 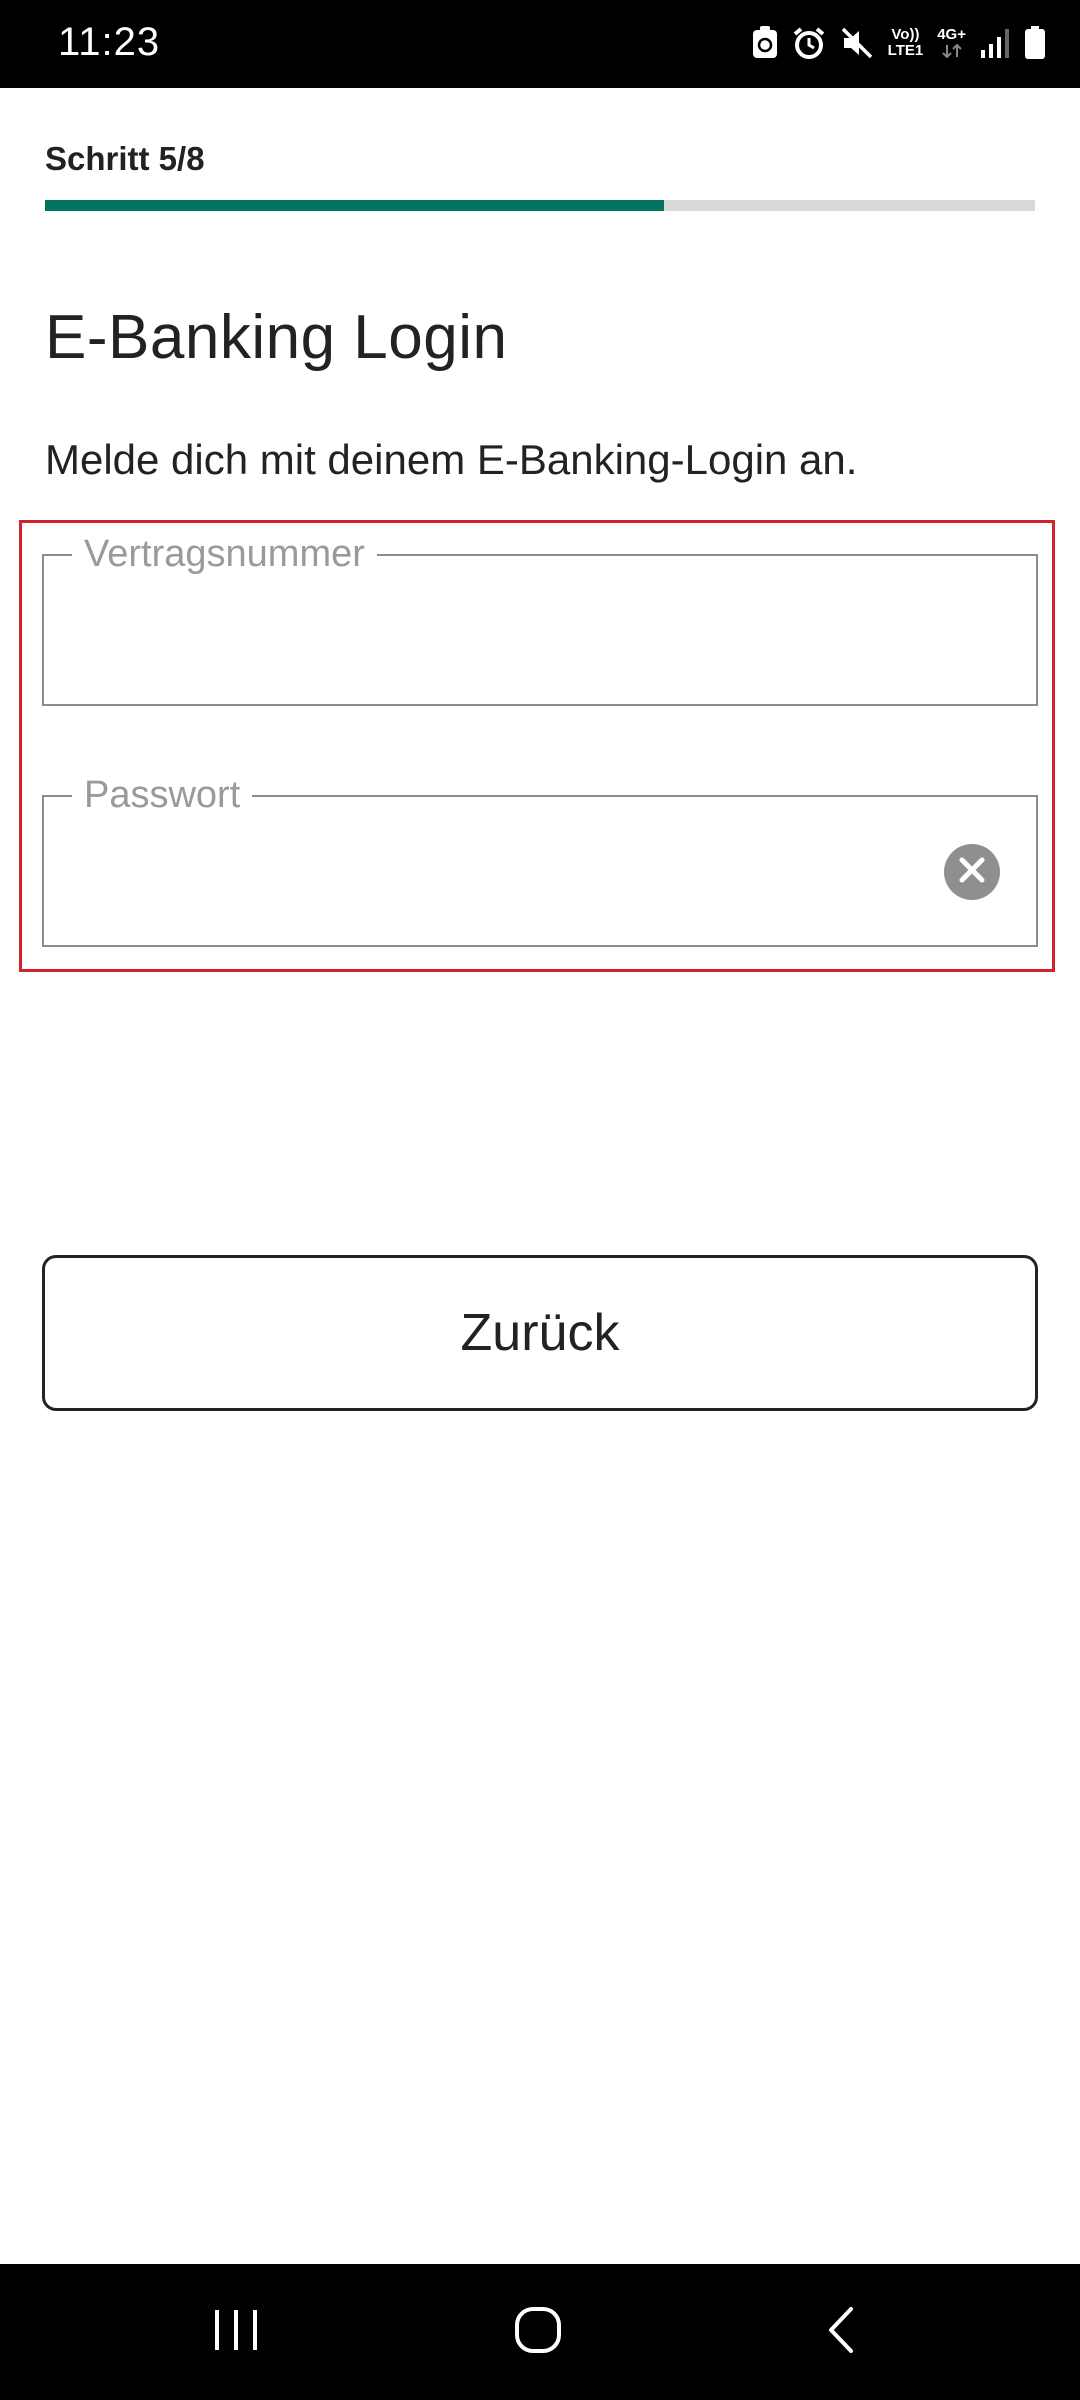 I want to click on battery-icon, so click(x=1035, y=43).